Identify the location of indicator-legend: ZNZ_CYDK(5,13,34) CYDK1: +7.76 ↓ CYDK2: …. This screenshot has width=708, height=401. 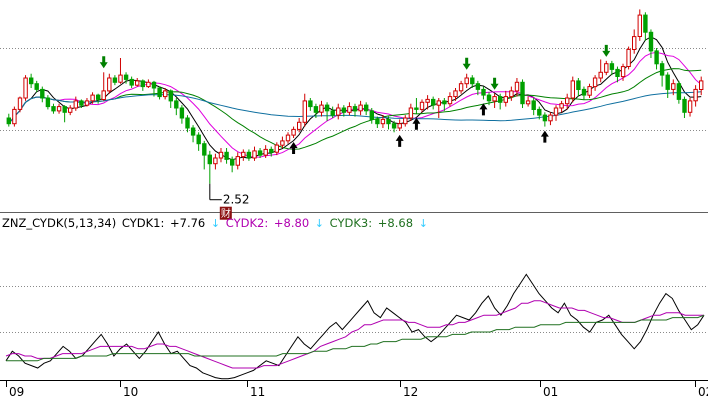
(216, 223).